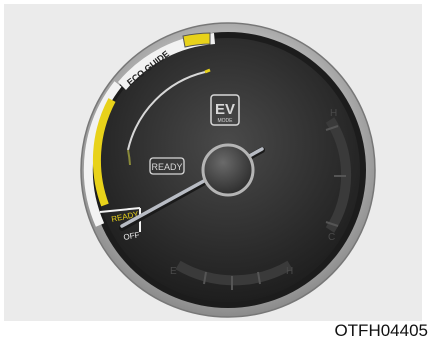  What do you see at coordinates (331, 237) in the screenshot?
I see `temp-cold-label: C` at bounding box center [331, 237].